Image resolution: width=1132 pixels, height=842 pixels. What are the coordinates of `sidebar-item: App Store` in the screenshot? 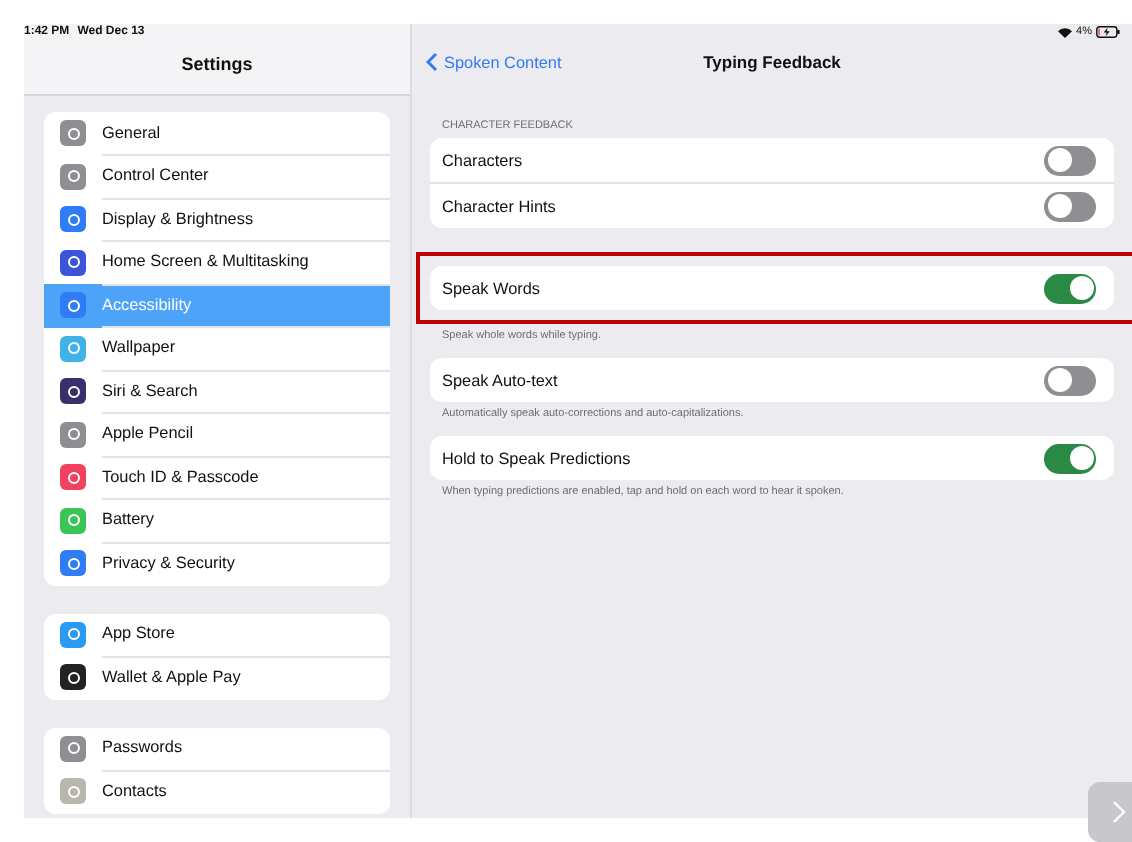 It's located at (217, 634).